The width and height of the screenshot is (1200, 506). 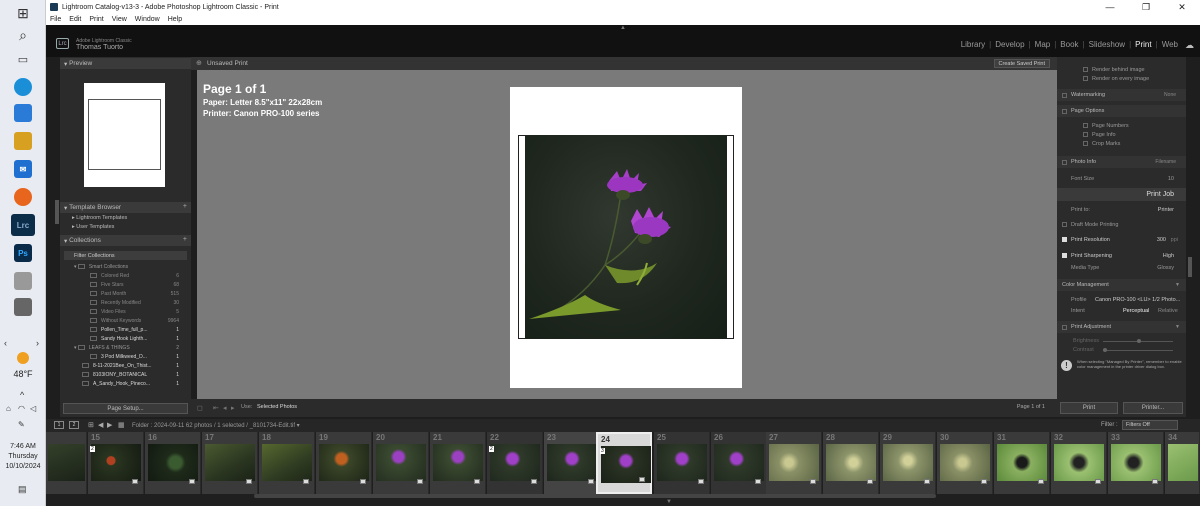 What do you see at coordinates (23, 197) in the screenshot?
I see `firefox-icon` at bounding box center [23, 197].